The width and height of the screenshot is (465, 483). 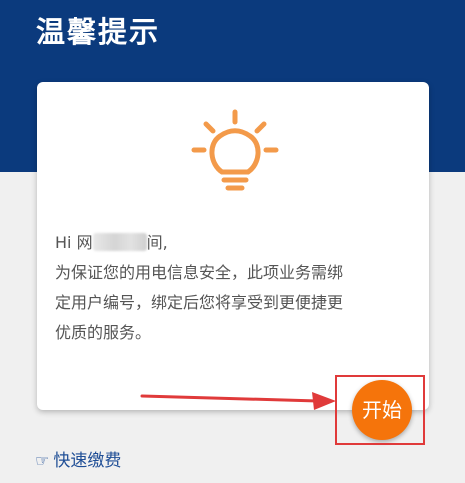 I want to click on greeting-line: Hi 网 间,, so click(x=236, y=243).